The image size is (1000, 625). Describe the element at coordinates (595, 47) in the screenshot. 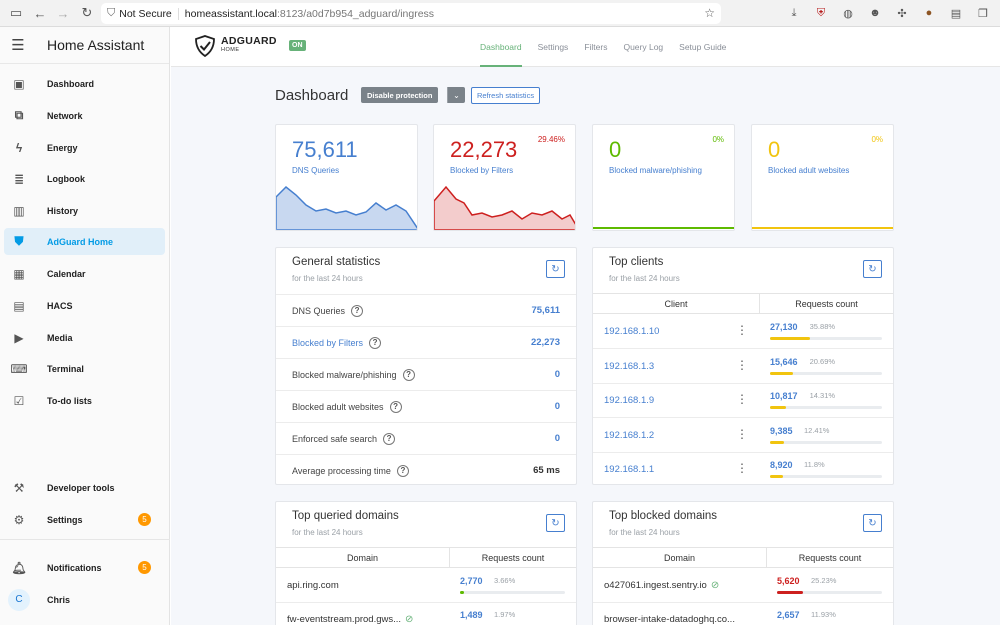

I see `tab-filters: Filters` at that location.